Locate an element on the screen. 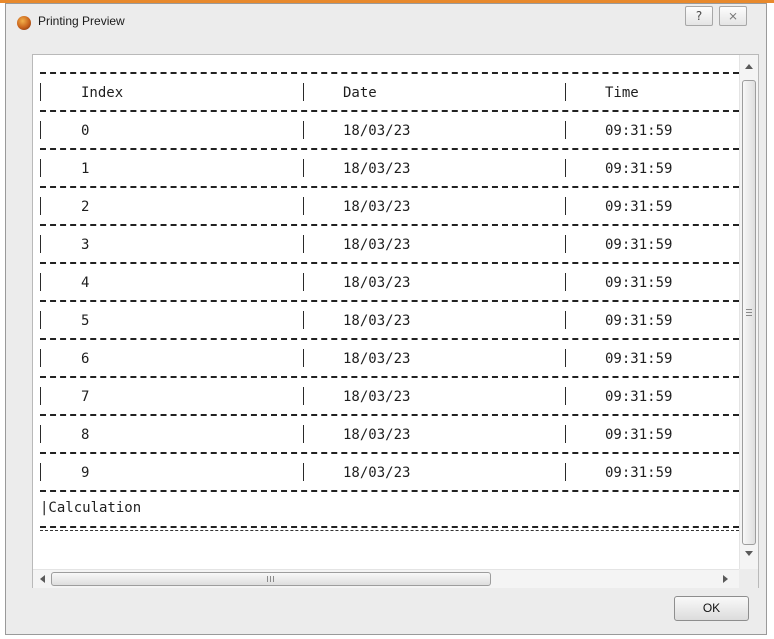  table-cell: 5 is located at coordinates (85, 321).